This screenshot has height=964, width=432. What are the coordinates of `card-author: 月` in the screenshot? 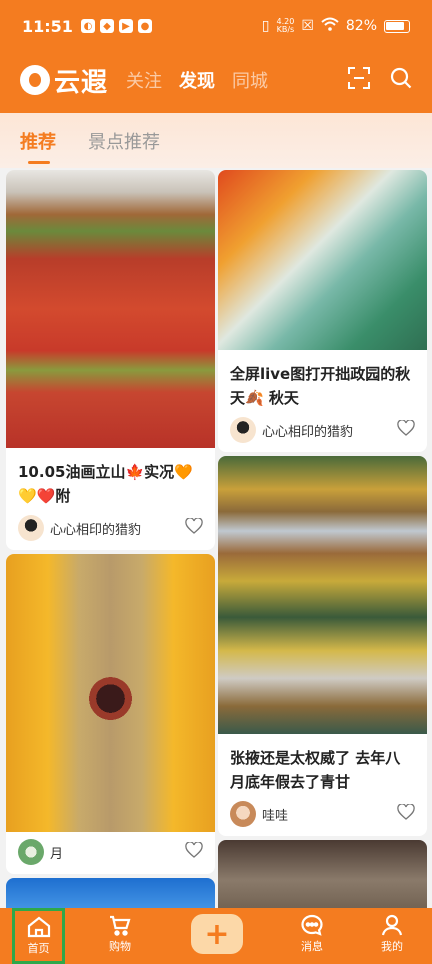 It's located at (57, 854).